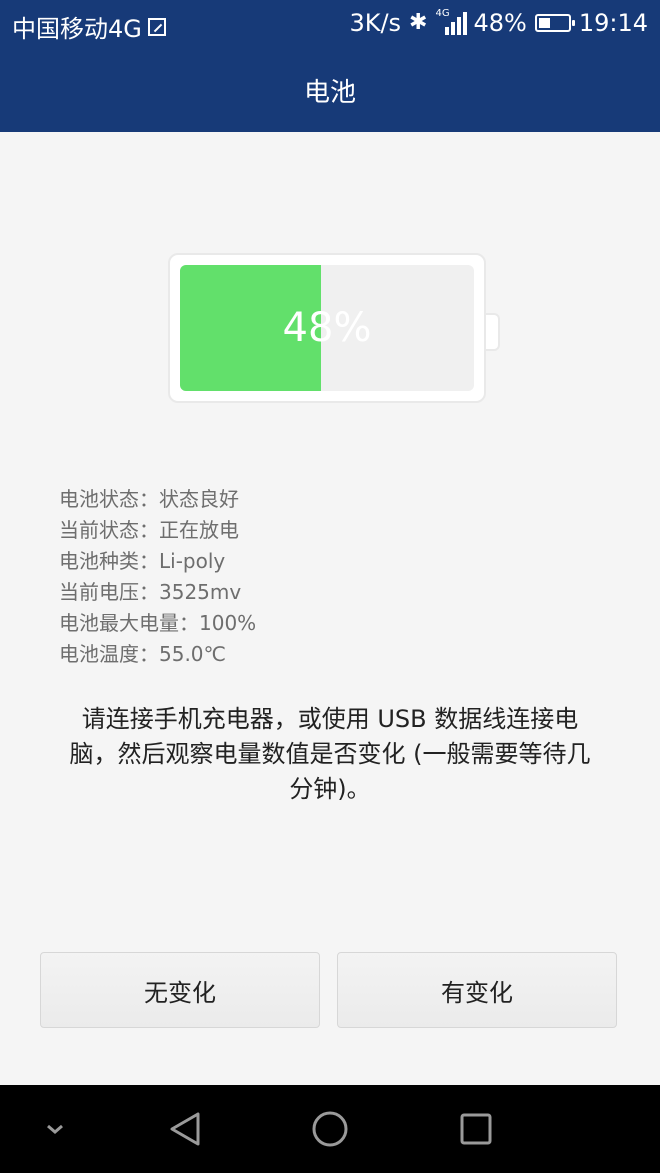 This screenshot has width=660, height=1173. Describe the element at coordinates (613, 23) in the screenshot. I see `clock: 19:14` at that location.